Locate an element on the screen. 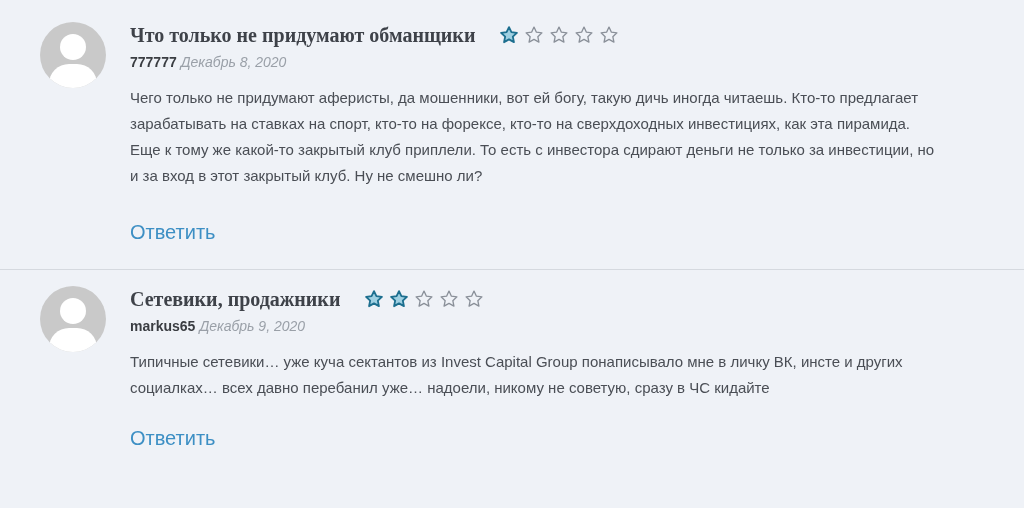 The image size is (1024, 508). comment-text: Типичные сетевики… уже куча сектантов из Invest Capital Group понаписывало мне в личку ВК, инсте и других социалках… всех давно перебанил уже… надоели, никому не советую, сразу в ЧС кидайте is located at coordinates (517, 375).